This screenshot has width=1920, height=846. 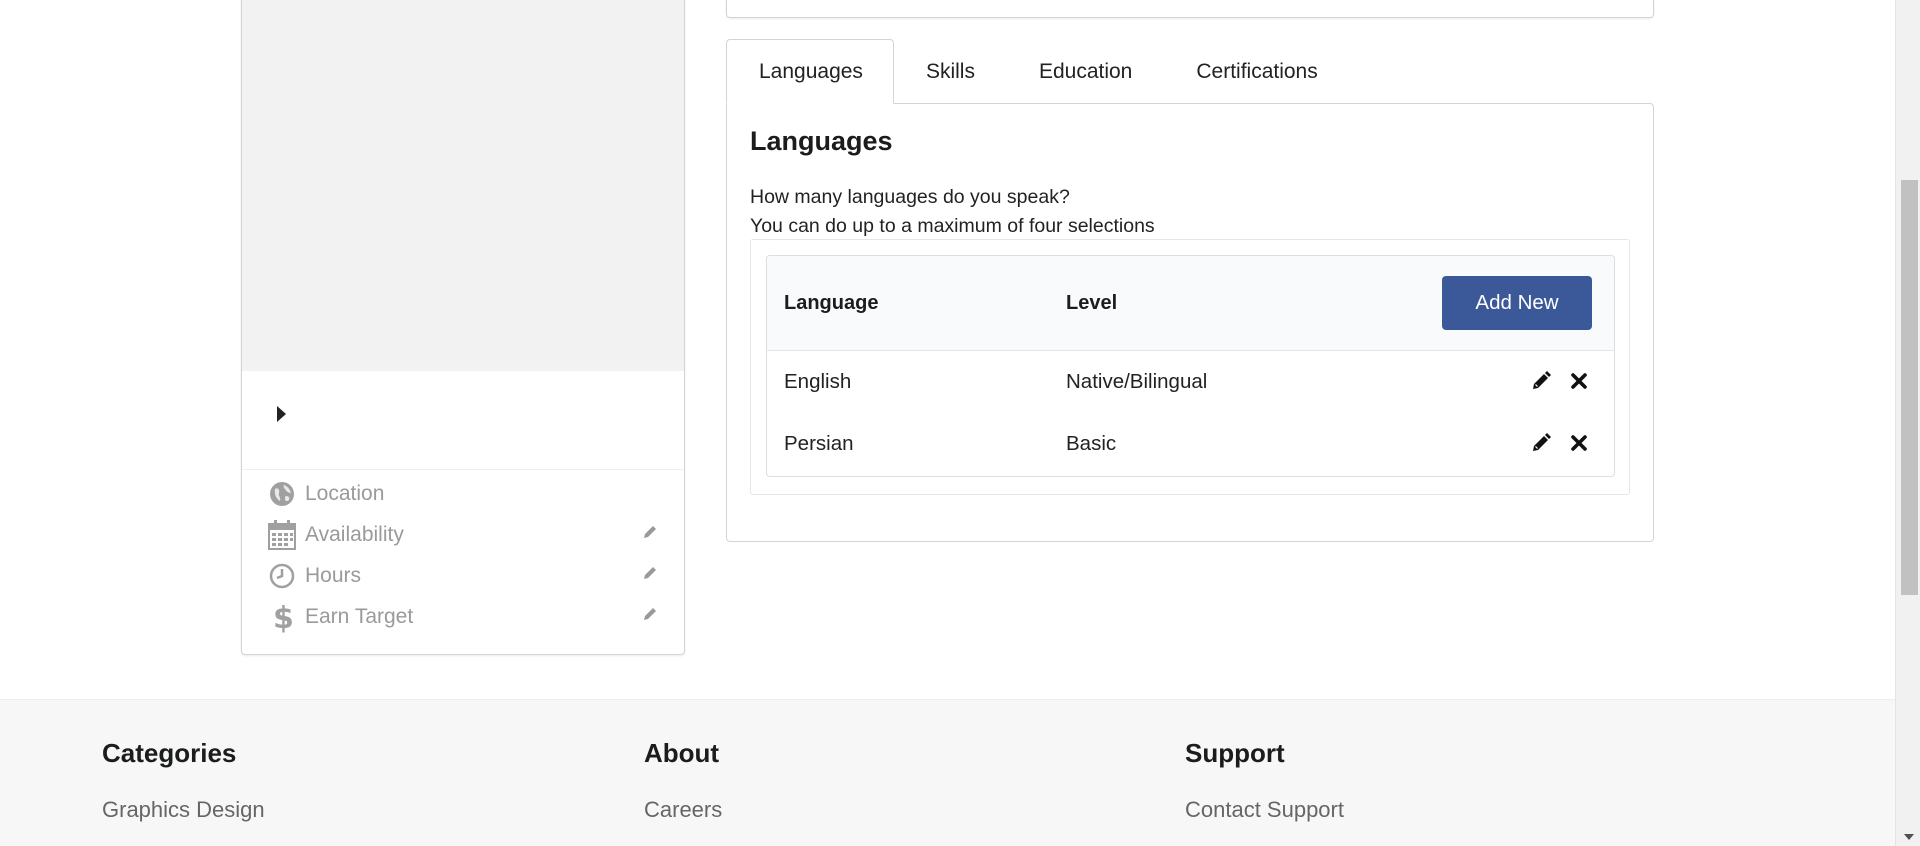 What do you see at coordinates (1092, 303) in the screenshot?
I see `column-header-level: Level` at bounding box center [1092, 303].